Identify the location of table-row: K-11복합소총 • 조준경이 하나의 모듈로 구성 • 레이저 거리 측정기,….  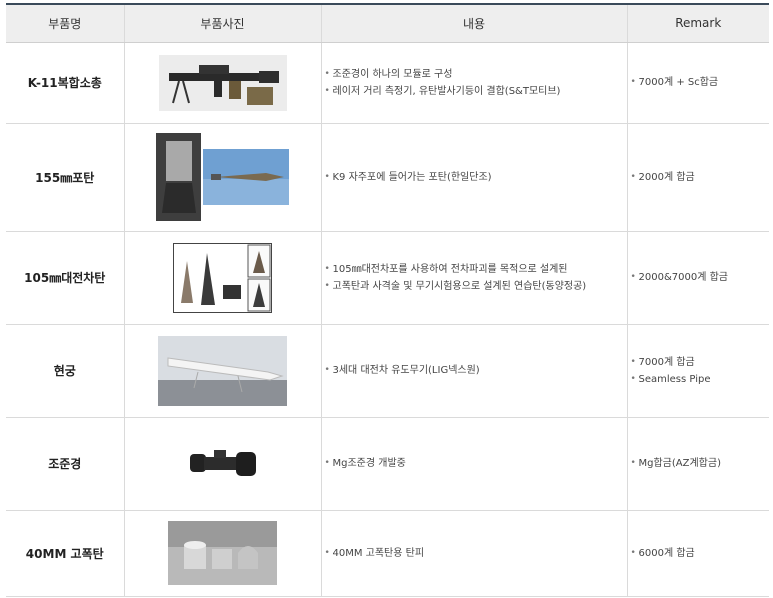
(387, 83).